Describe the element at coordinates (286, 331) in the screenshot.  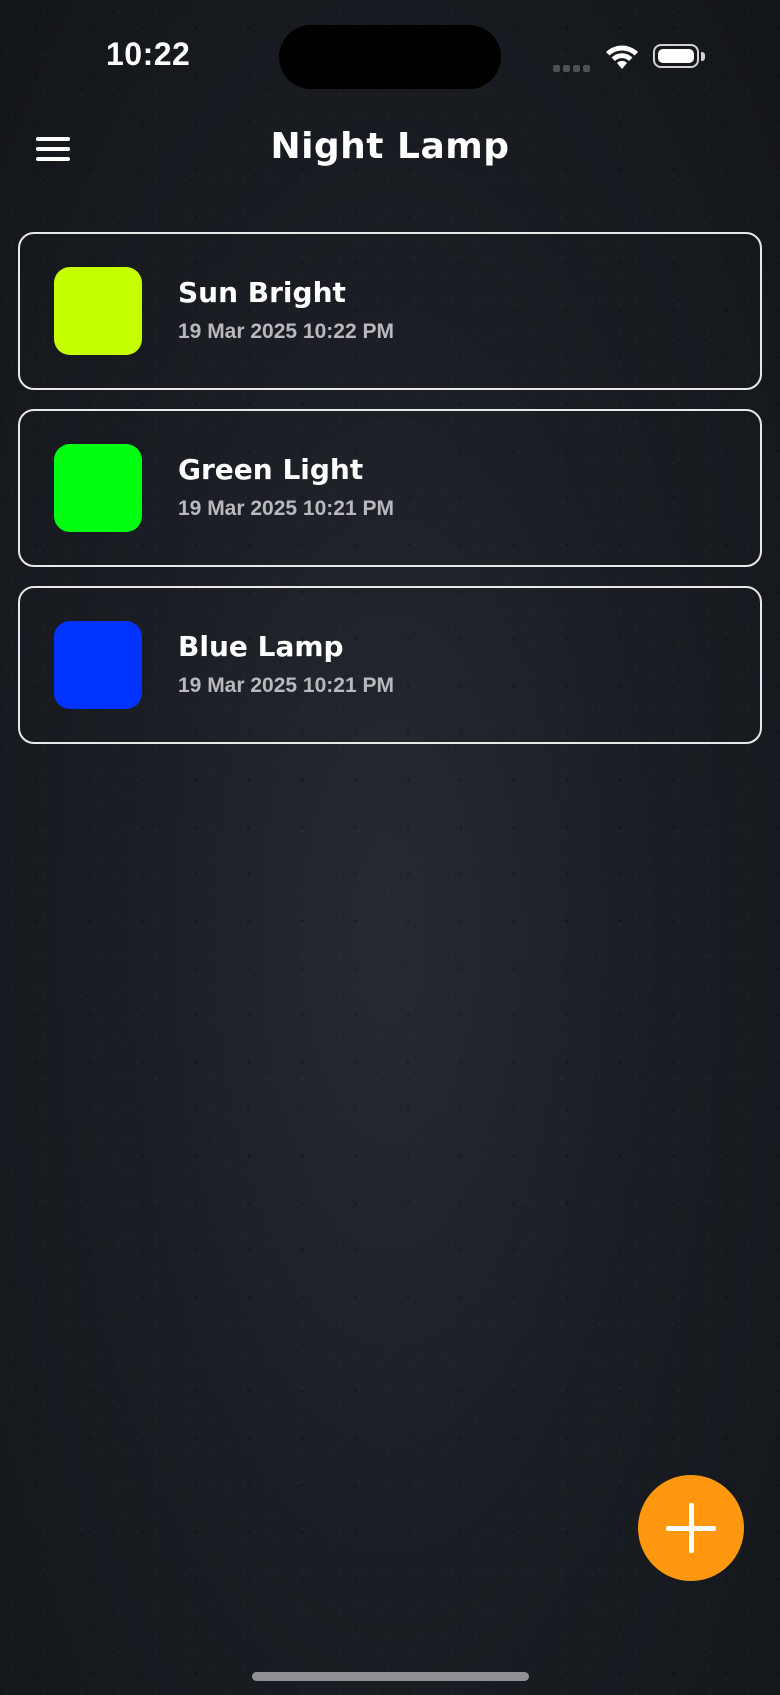
I see `lamp-date: 19 Mar 2025 10:22 PM` at that location.